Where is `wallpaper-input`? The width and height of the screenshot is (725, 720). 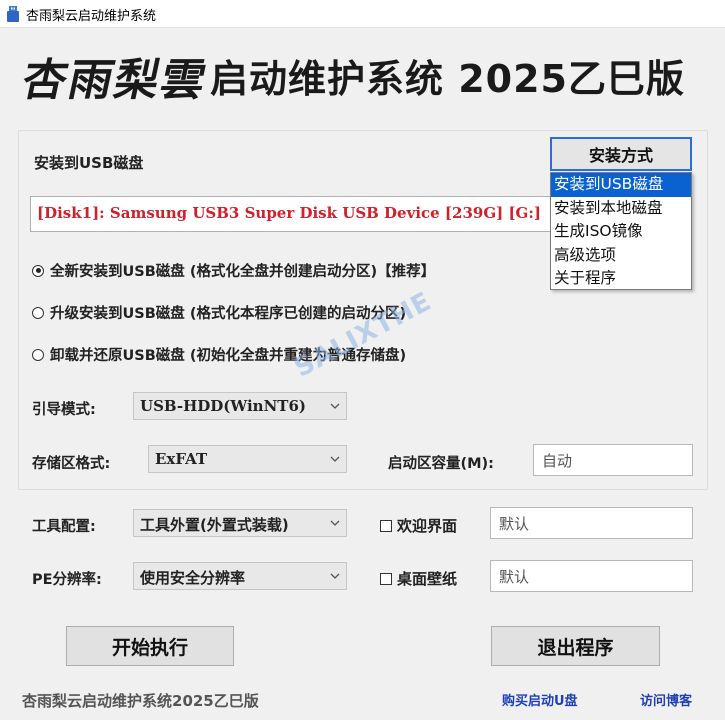 wallpaper-input is located at coordinates (591, 576).